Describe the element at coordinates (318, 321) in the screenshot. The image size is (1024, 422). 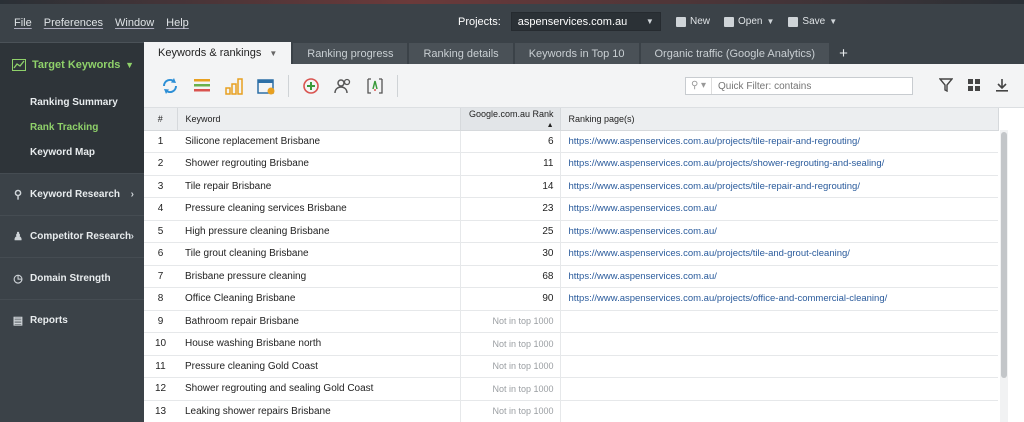
I see `keyword-cell: Bathroom repair Brisbane` at that location.